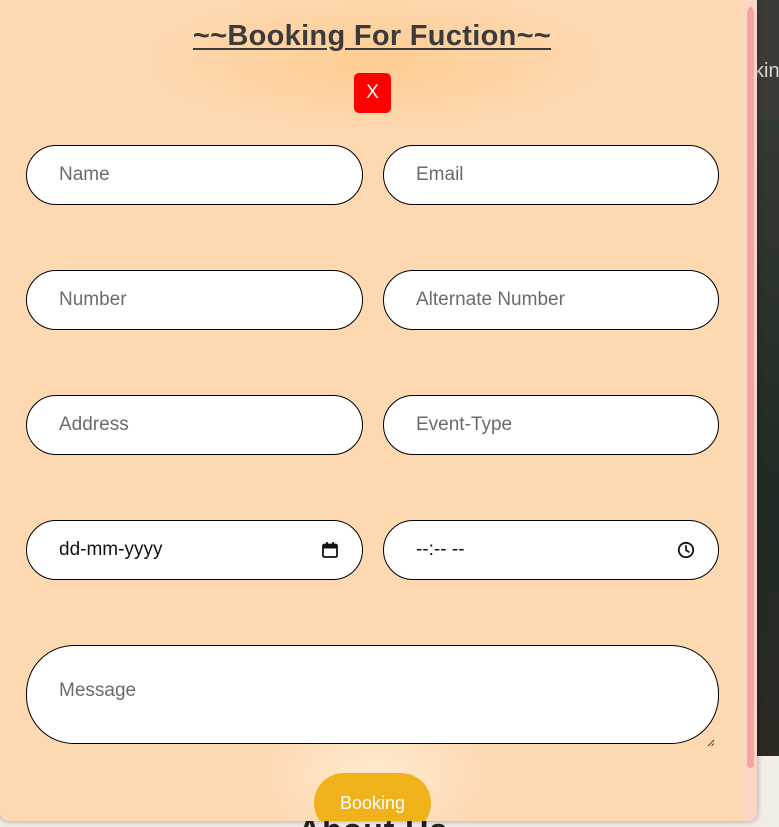 This screenshot has height=827, width=779. What do you see at coordinates (372, 93) in the screenshot?
I see `close-button: X` at bounding box center [372, 93].